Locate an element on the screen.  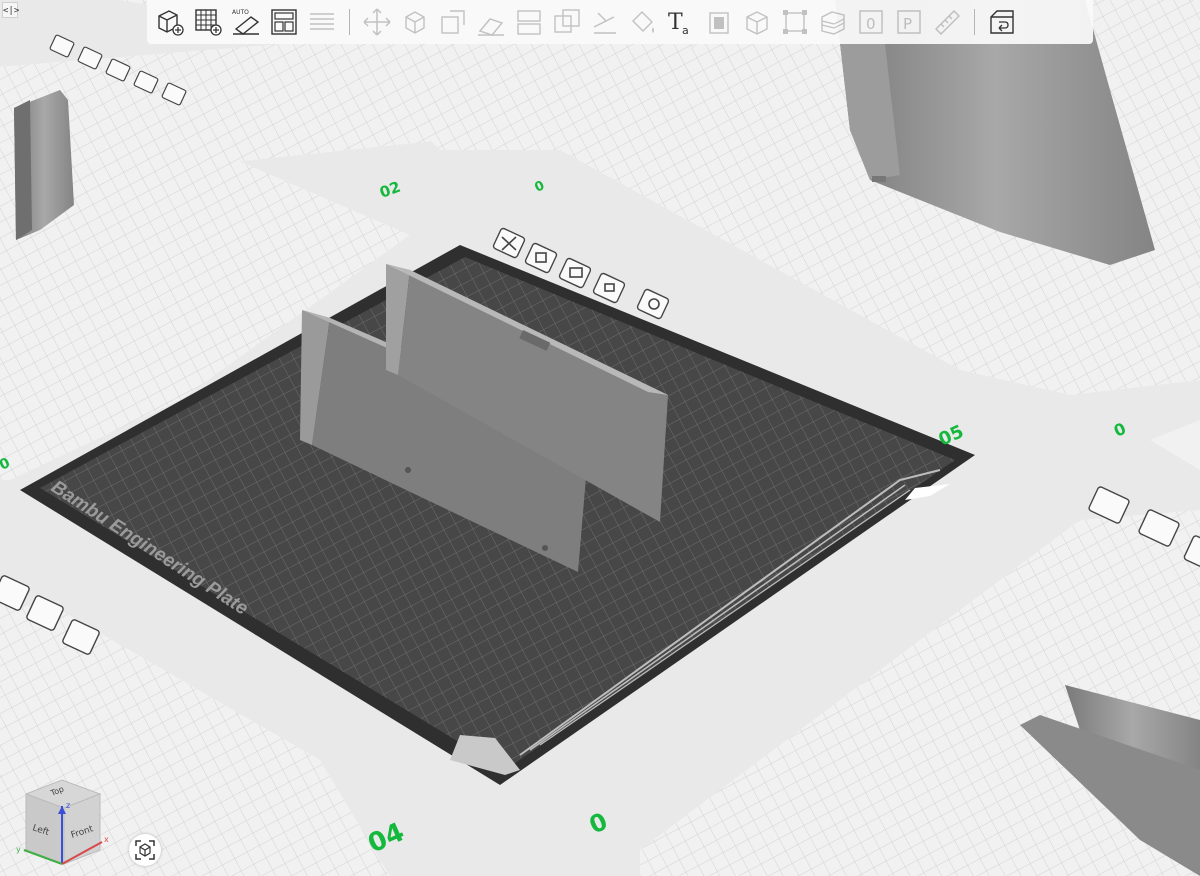
seam-paint-button is located at coordinates (757, 22).